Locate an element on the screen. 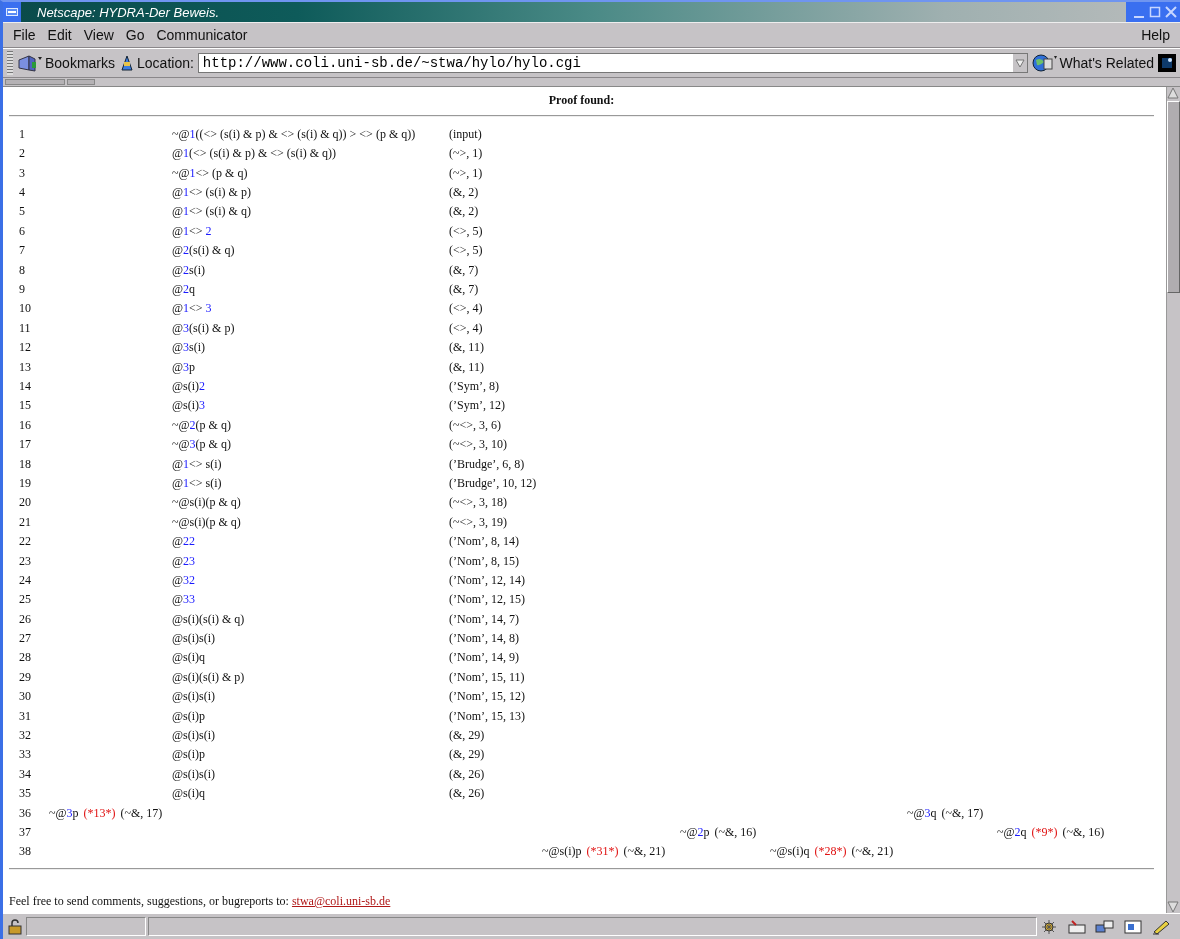 The height and width of the screenshot is (939, 1180). formula-text: @s(i)2 is located at coordinates (189, 386).